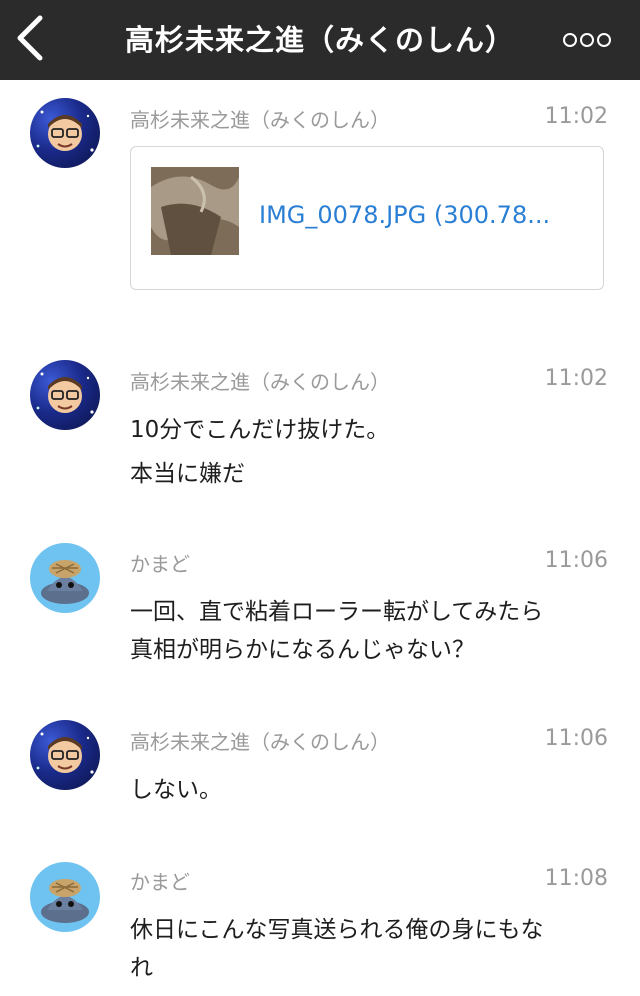  I want to click on avatar, so click(65, 897).